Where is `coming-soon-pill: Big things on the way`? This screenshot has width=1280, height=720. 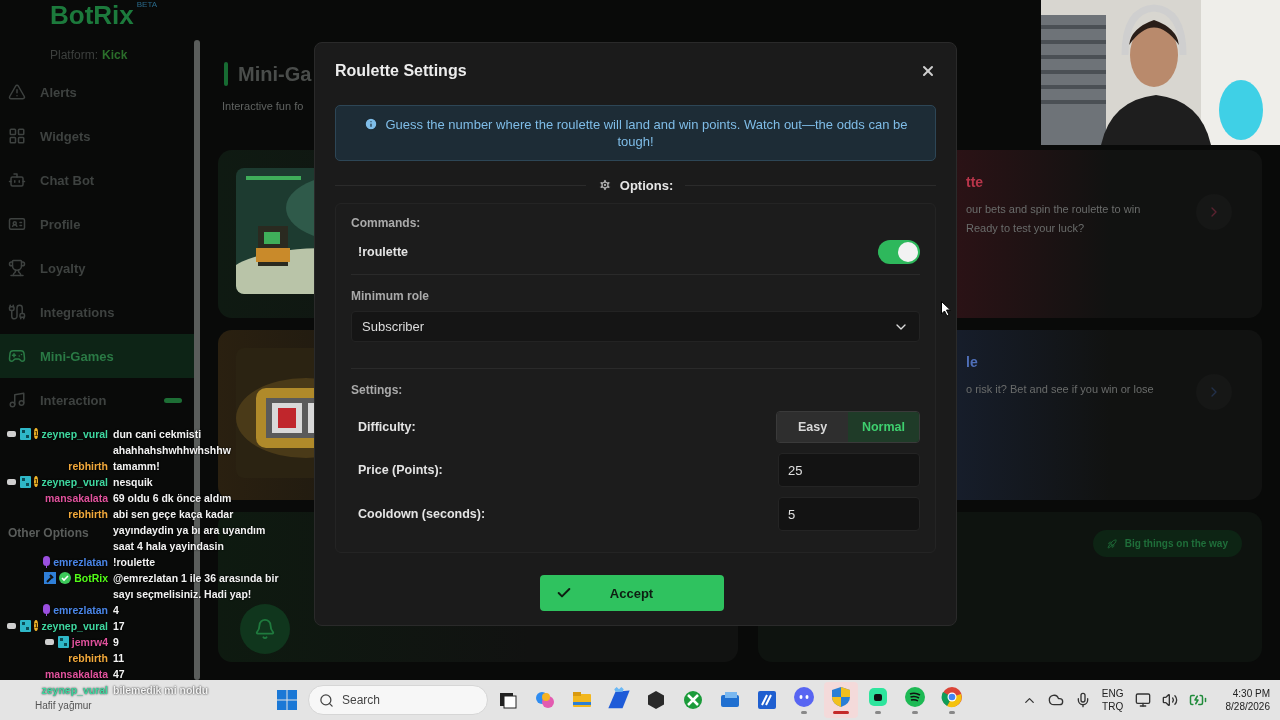 coming-soon-pill: Big things on the way is located at coordinates (1167, 543).